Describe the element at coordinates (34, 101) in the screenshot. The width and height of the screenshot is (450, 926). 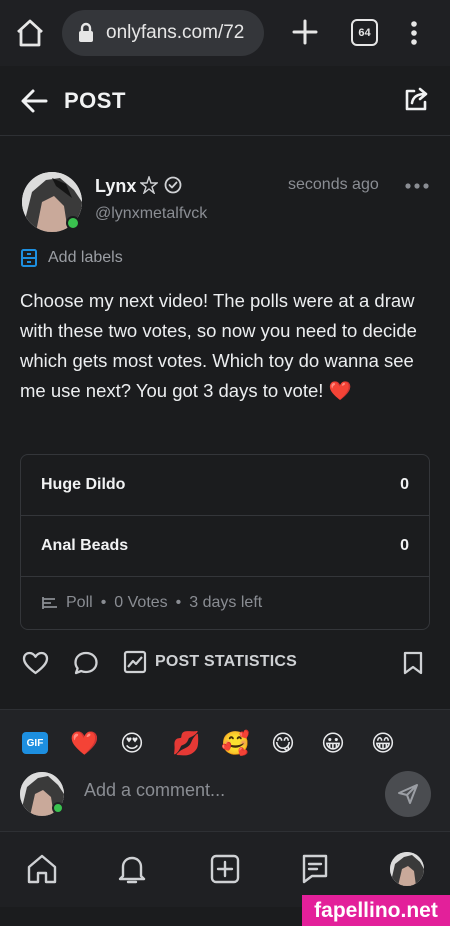
I see `back-arrow-icon` at that location.